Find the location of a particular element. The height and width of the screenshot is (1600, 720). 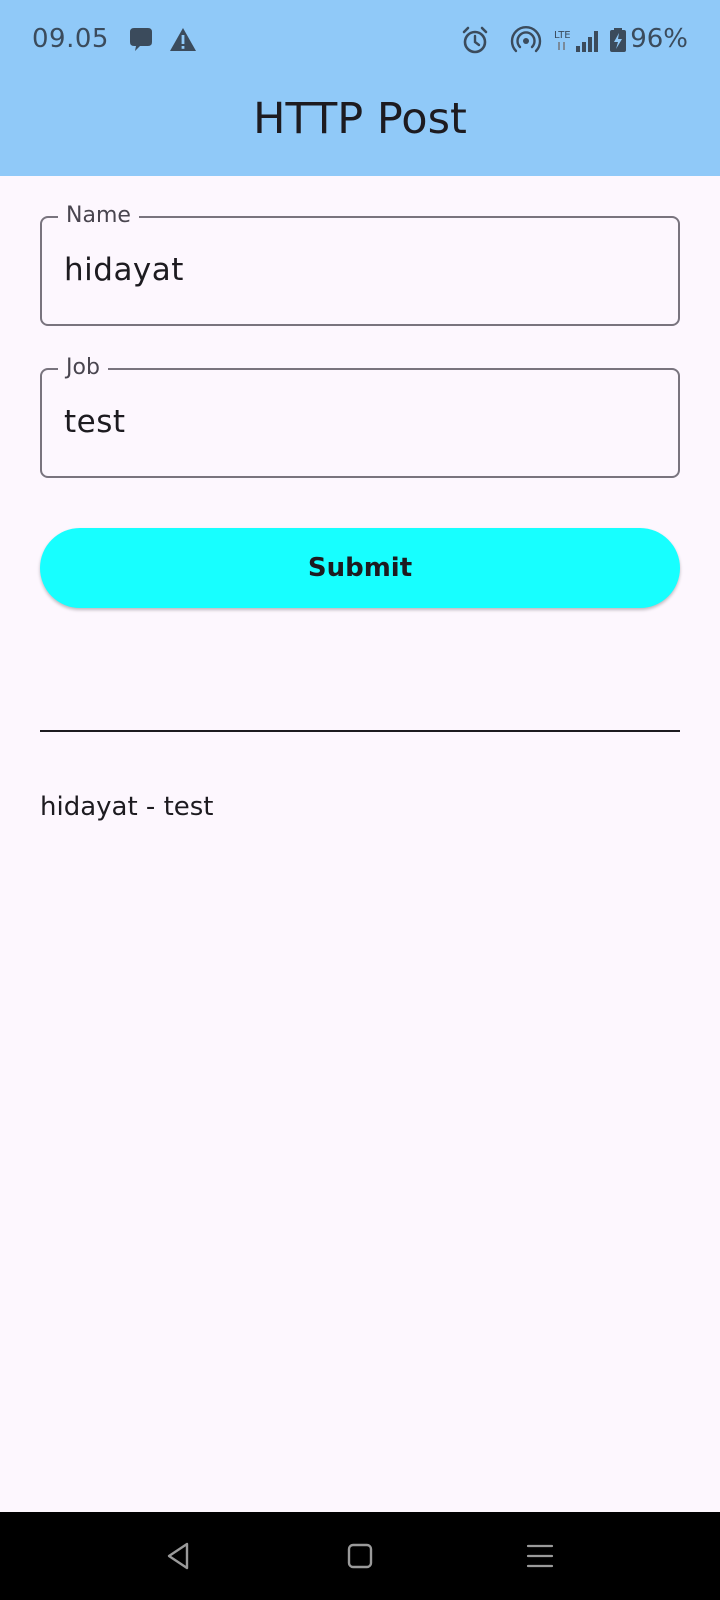

signal-icon: LTE is located at coordinates (577, 41).